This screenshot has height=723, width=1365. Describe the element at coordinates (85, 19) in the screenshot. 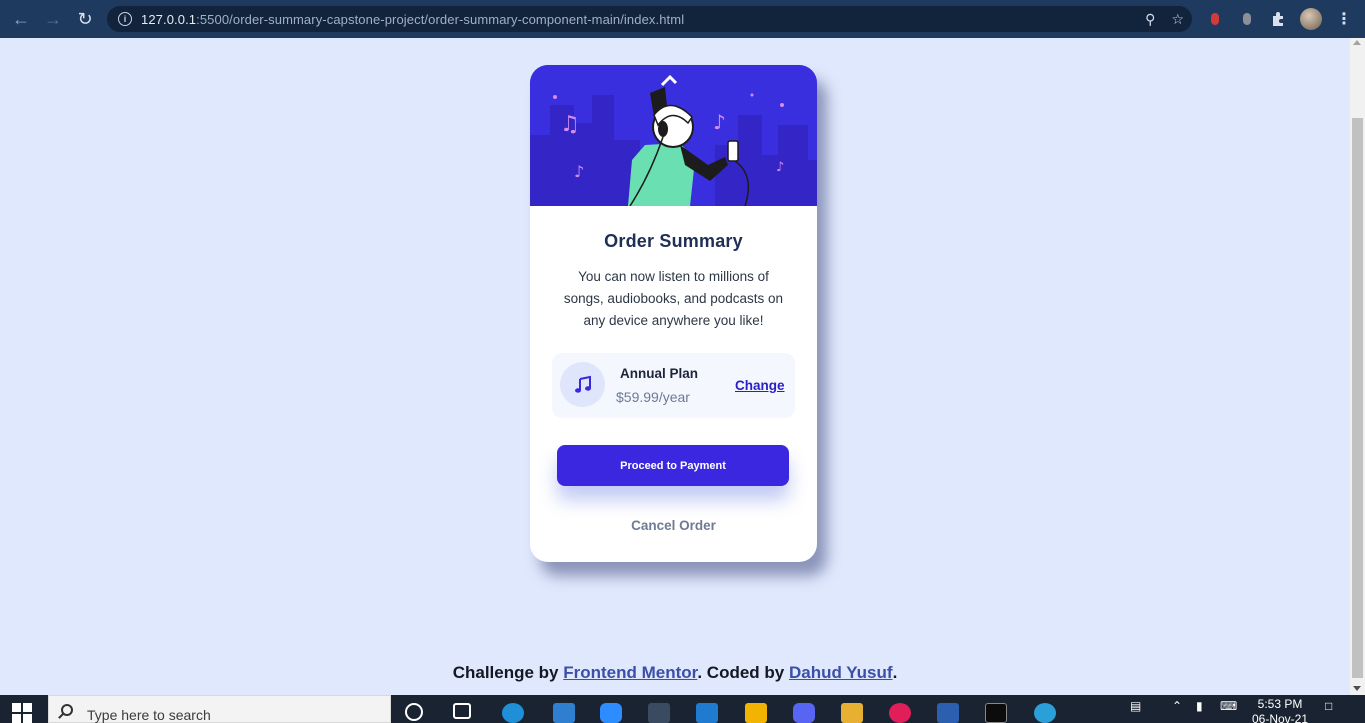

I see `reload-button: ↻` at that location.